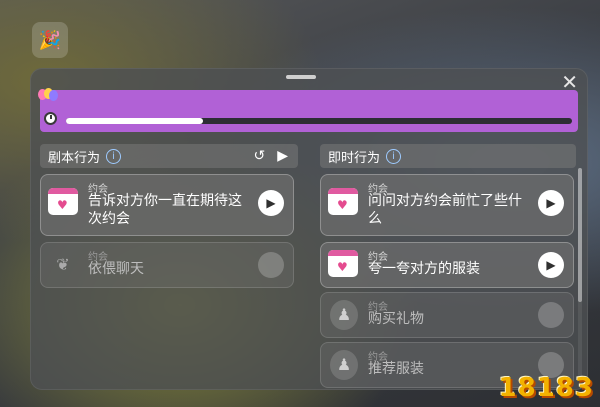 The width and height of the screenshot is (600, 407). What do you see at coordinates (50, 40) in the screenshot?
I see `party-popper-icon: 🎉` at bounding box center [50, 40].